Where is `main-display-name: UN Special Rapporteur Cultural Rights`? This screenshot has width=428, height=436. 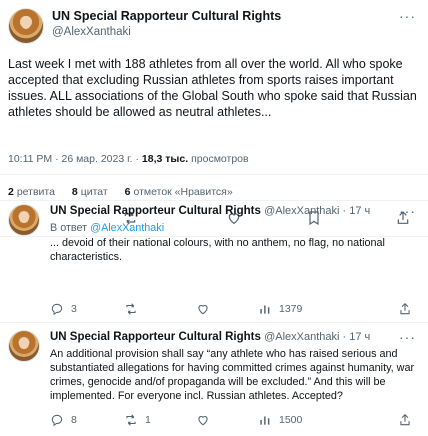 main-display-name: UN Special Rapporteur Cultural Rights is located at coordinates (166, 16).